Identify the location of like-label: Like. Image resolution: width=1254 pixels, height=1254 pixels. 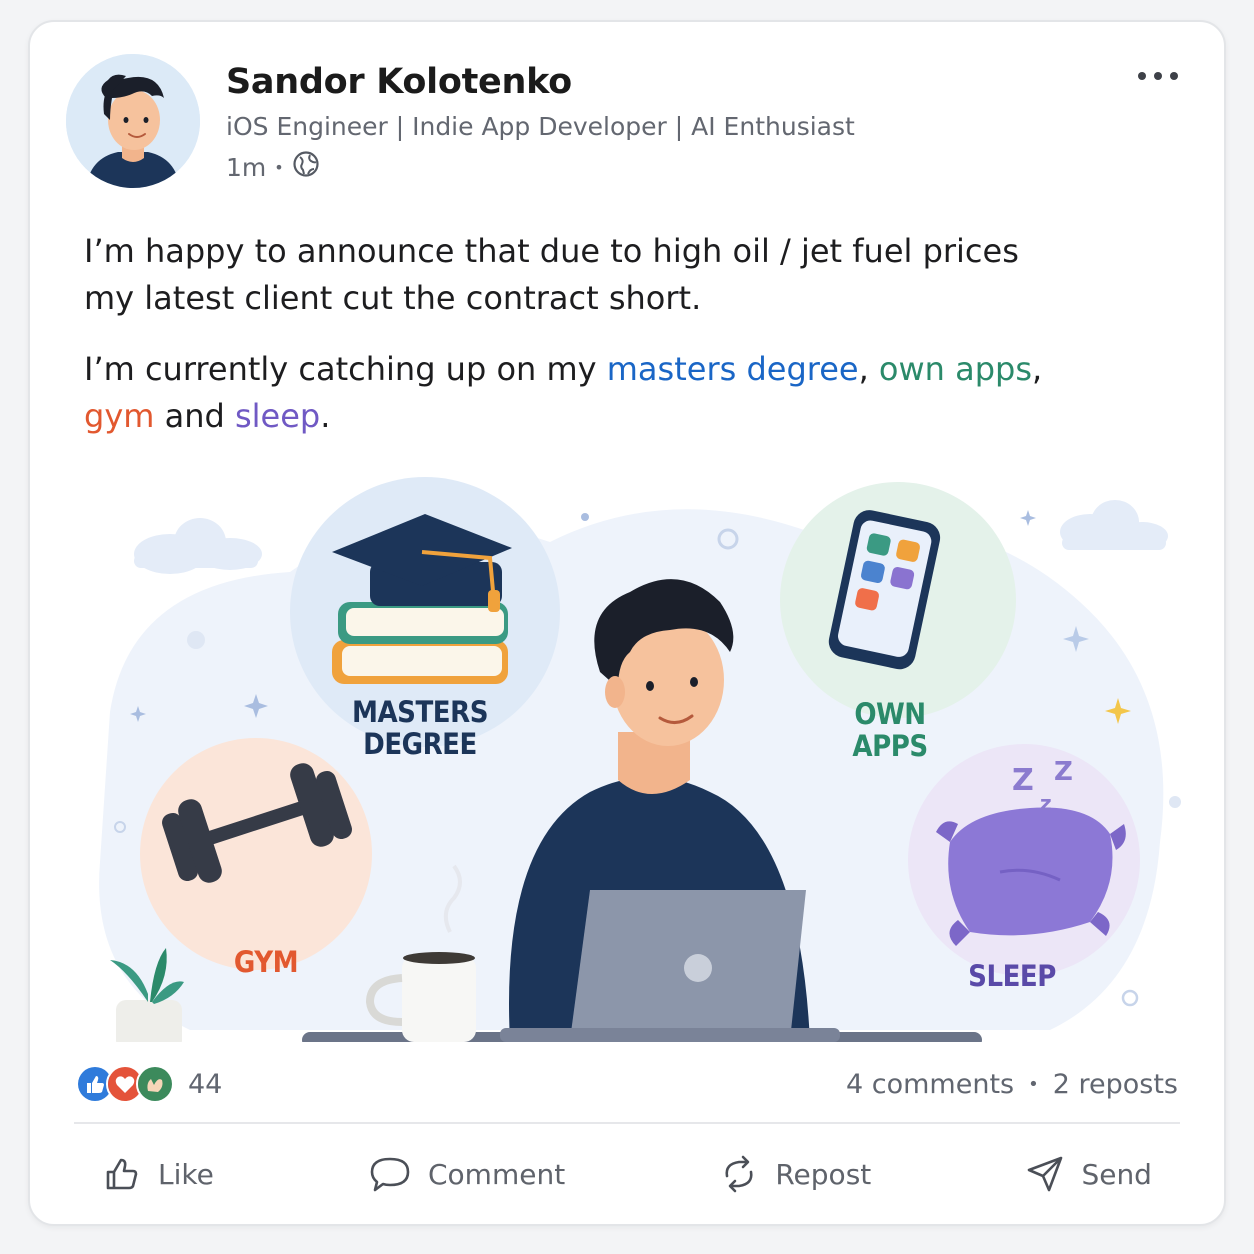
(186, 1174).